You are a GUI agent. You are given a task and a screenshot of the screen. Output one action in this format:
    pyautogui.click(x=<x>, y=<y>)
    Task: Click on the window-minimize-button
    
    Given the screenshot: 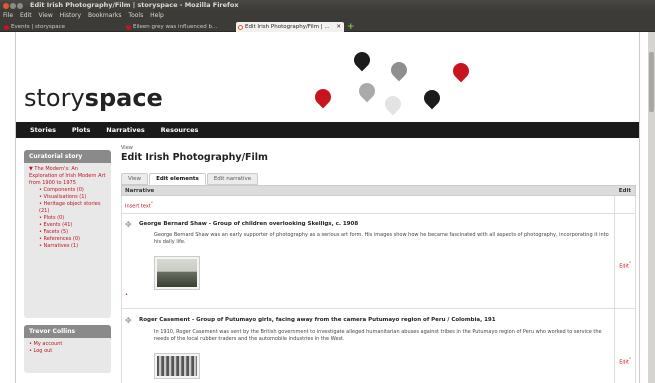 What is the action you would take?
    pyautogui.click(x=13, y=6)
    